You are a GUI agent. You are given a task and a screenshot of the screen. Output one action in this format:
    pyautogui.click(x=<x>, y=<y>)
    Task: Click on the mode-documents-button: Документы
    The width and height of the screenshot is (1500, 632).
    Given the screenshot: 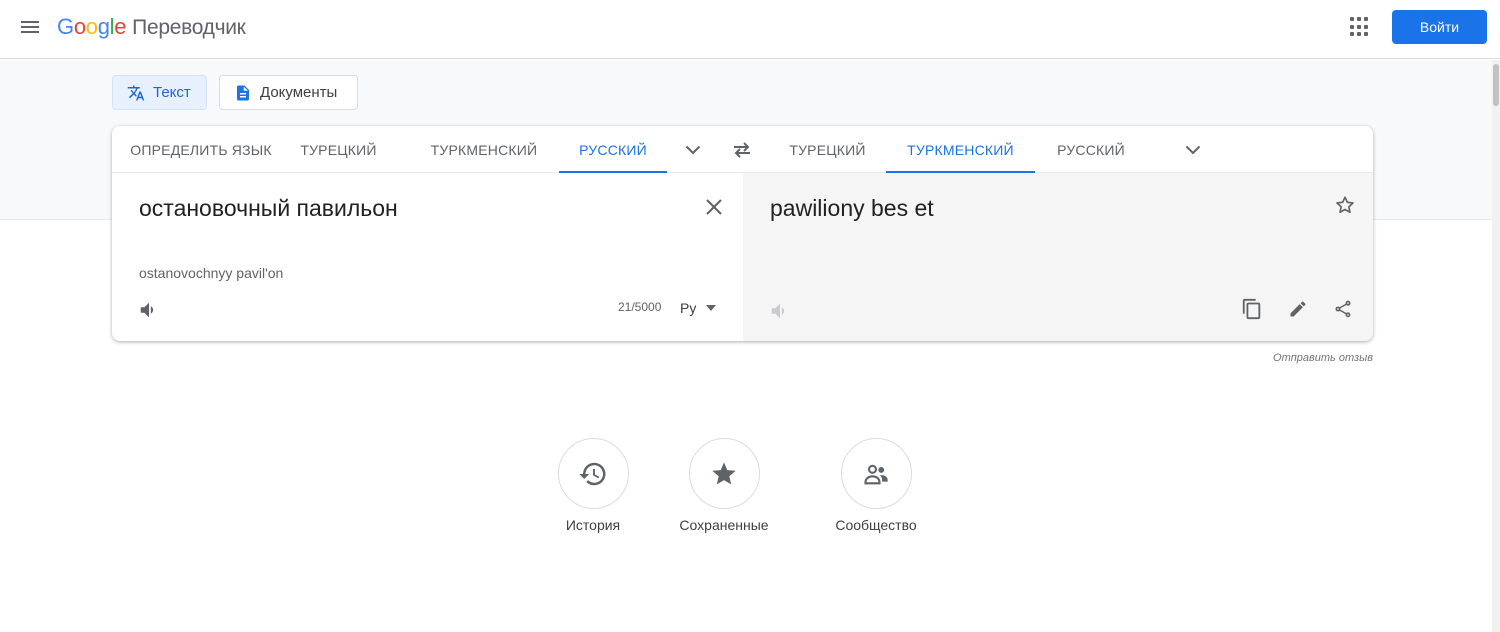 What is the action you would take?
    pyautogui.click(x=288, y=92)
    